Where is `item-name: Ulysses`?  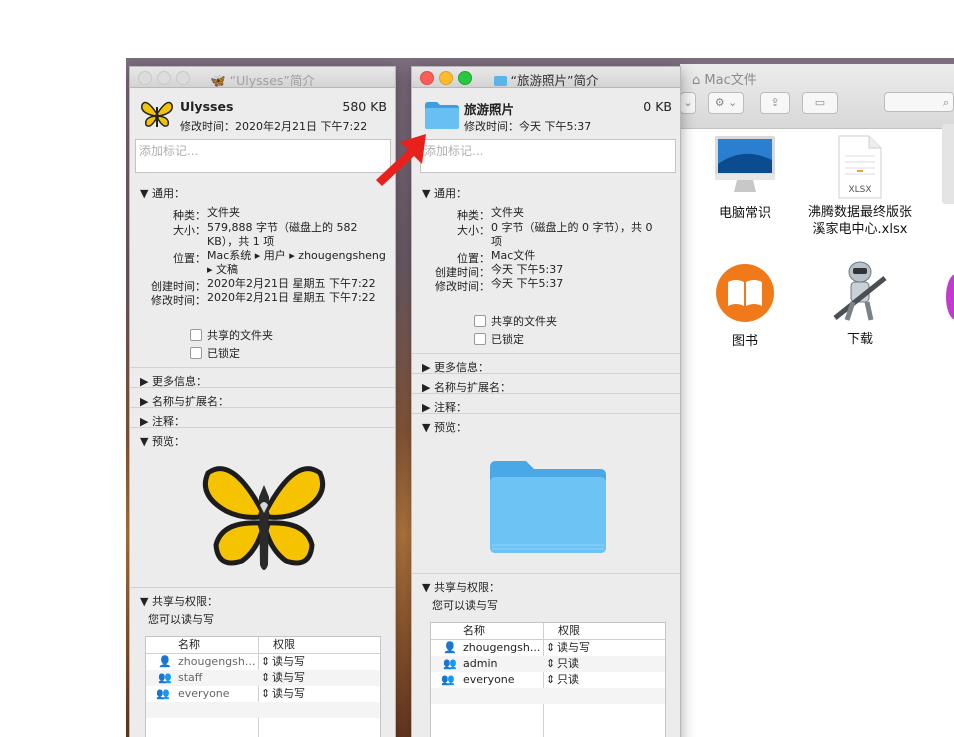
item-name: Ulysses is located at coordinates (207, 106).